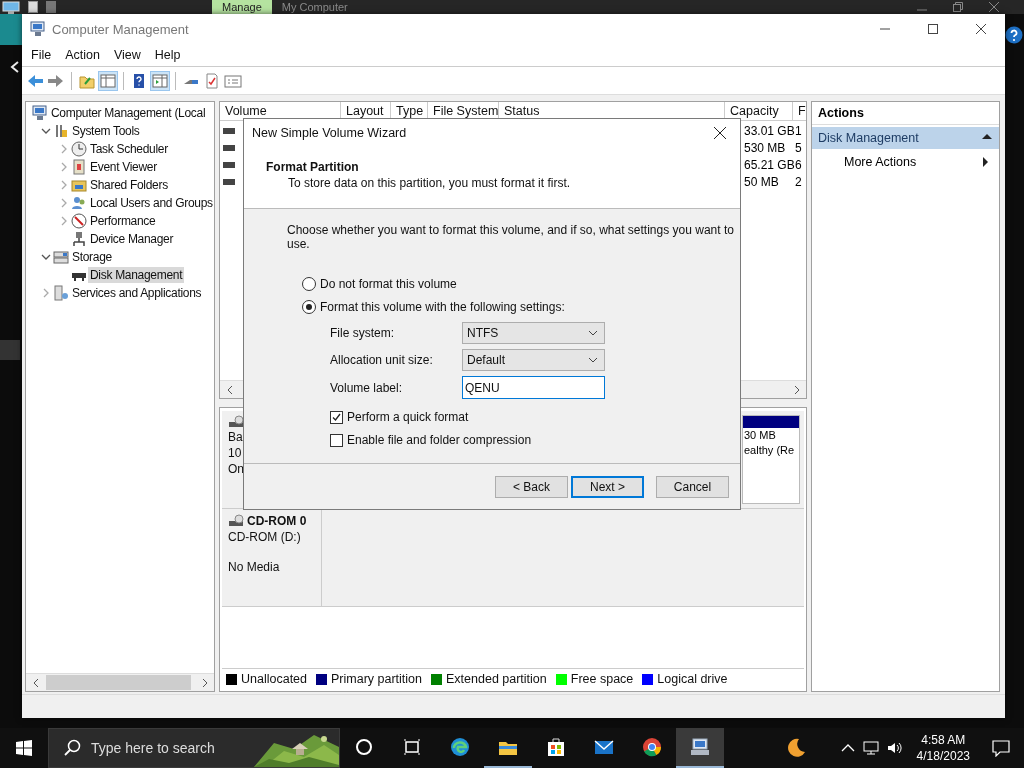  I want to click on scrollbar-thumb, so click(118, 682).